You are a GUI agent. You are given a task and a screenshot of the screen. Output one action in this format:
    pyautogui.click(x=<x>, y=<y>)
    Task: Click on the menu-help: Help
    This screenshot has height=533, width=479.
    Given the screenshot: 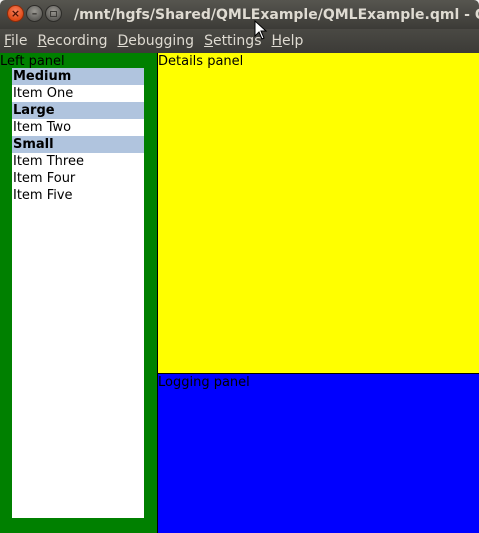 What is the action you would take?
    pyautogui.click(x=289, y=41)
    